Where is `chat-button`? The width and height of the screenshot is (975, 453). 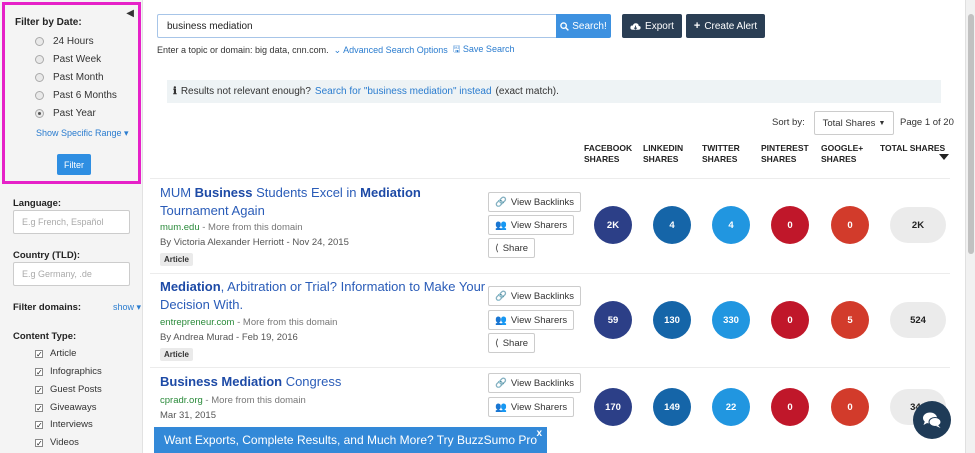 chat-button is located at coordinates (932, 420).